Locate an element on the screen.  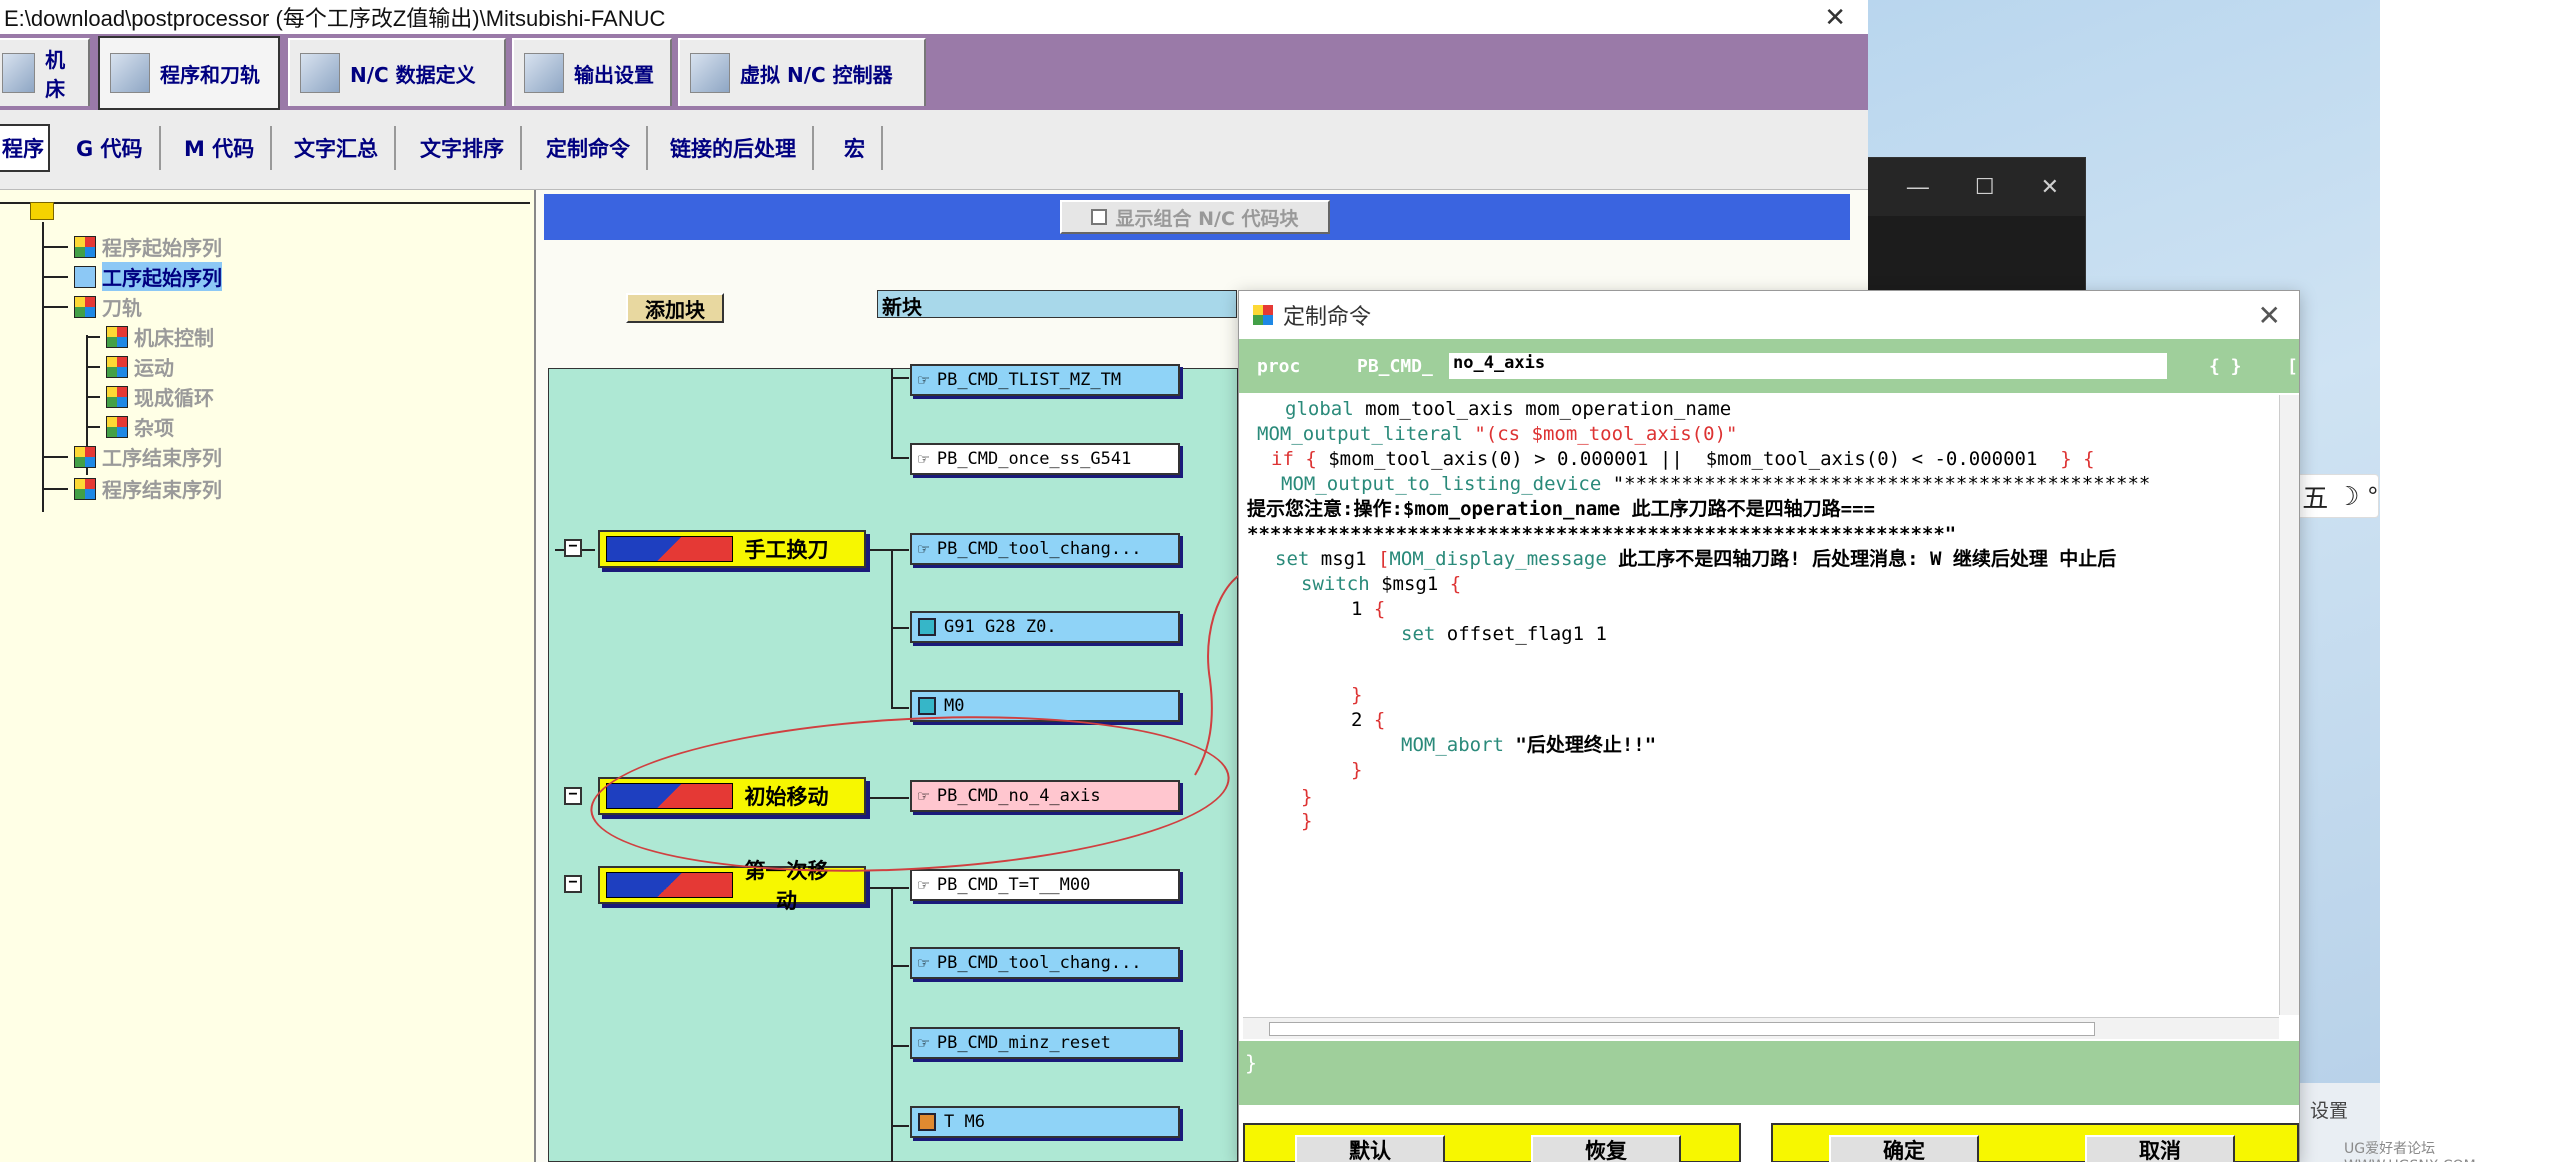
code-line: set offset_flag1 1 is located at coordinates (1504, 634).